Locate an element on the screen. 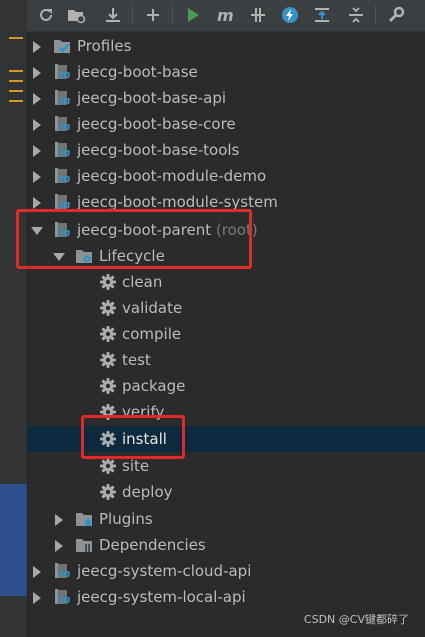 The height and width of the screenshot is (637, 425). profiles-folder-icon is located at coordinates (62, 46).